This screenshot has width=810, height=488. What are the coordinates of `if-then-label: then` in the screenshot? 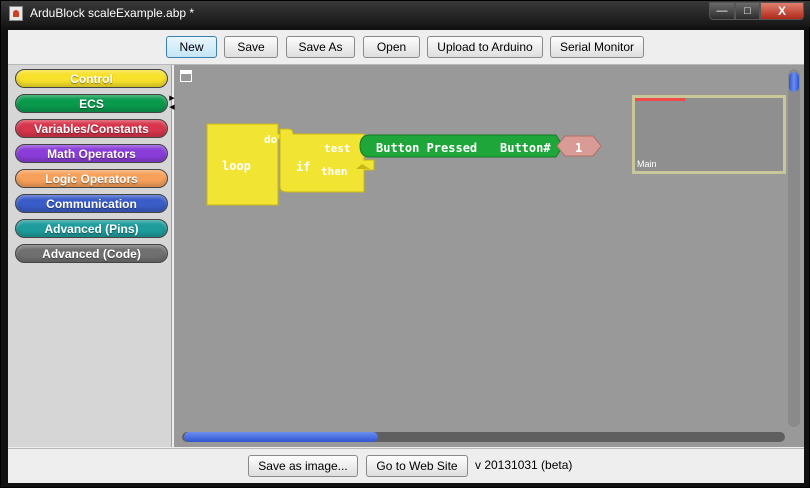 It's located at (334, 171).